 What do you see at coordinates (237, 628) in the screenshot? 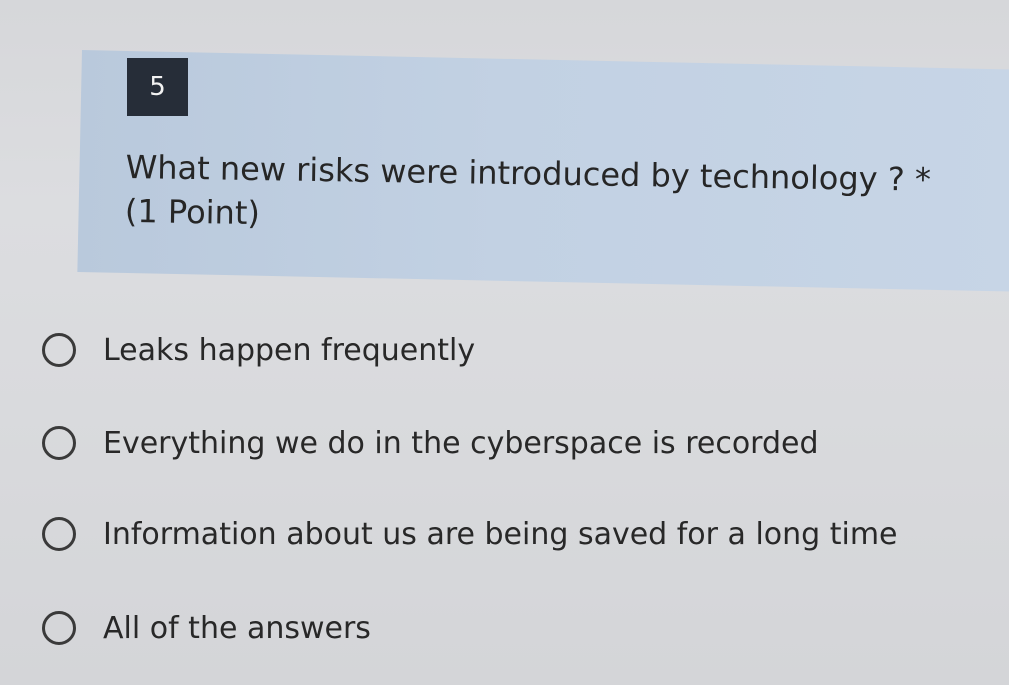
I see `option-label: All of the answers` at bounding box center [237, 628].